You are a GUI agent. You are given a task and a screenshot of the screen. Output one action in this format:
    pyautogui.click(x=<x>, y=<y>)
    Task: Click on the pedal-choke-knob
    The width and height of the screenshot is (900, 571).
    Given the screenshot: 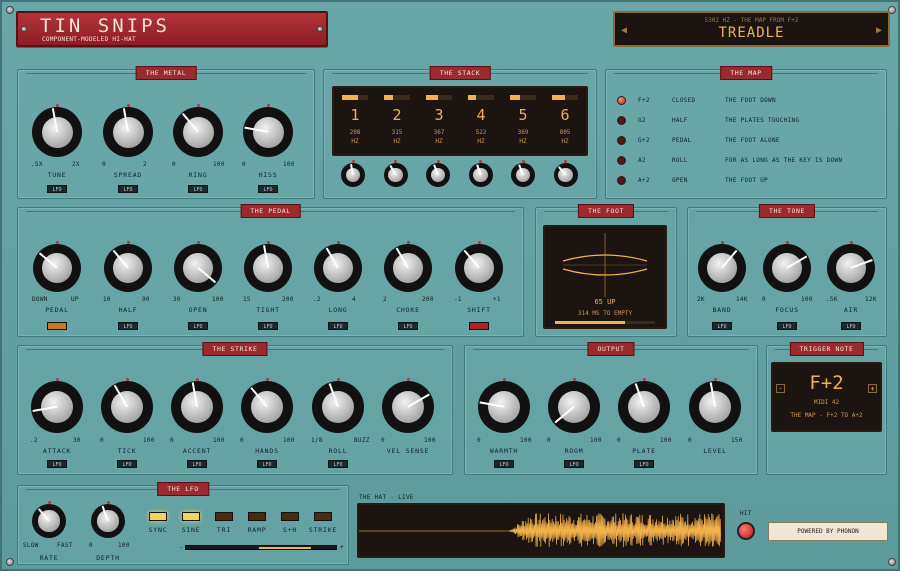 What is the action you would take?
    pyautogui.click(x=408, y=266)
    